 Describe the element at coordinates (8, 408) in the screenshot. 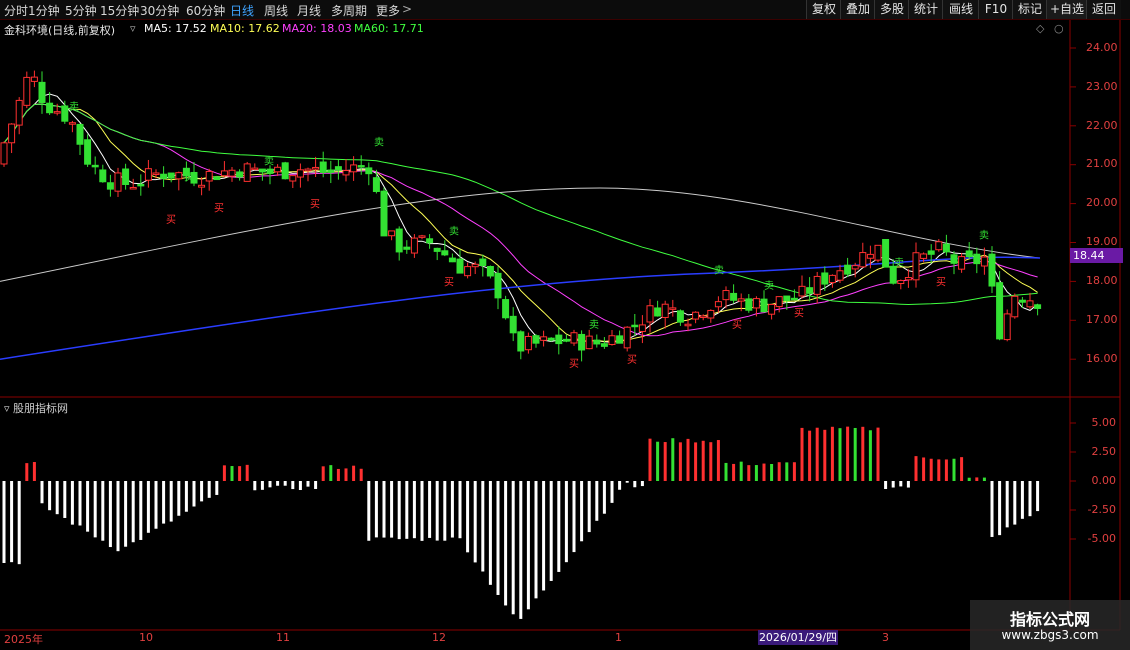

I see `indicator-dropdown-icon: ▿` at that location.